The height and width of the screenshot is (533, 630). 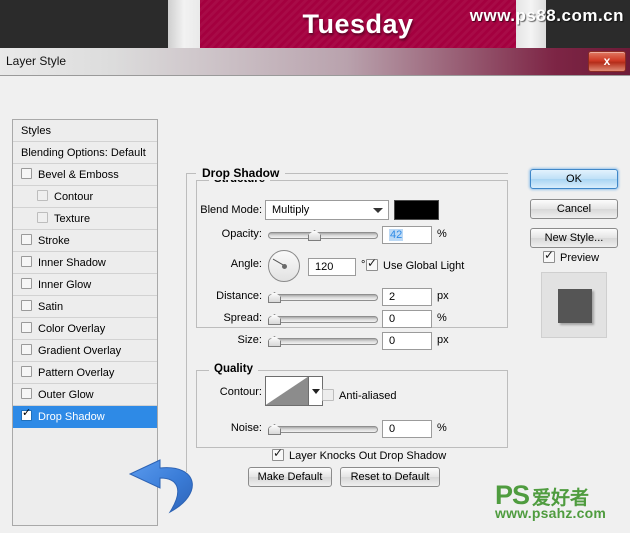 I want to click on anti-aliased-checkbox: Anti-aliased, so click(x=359, y=396).